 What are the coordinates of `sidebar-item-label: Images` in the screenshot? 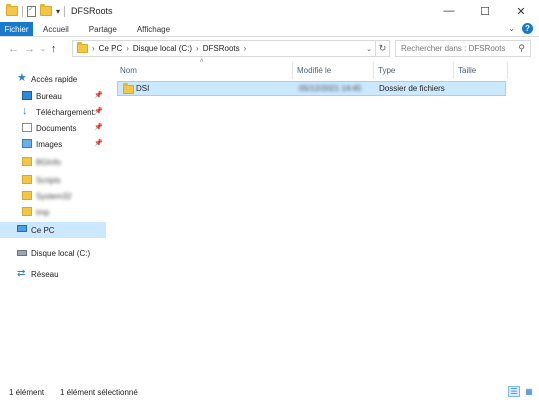 It's located at (49, 144).